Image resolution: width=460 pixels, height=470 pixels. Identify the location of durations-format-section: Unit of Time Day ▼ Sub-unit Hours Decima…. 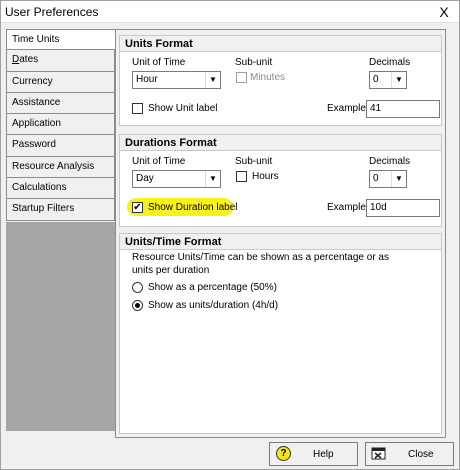
(280, 189).